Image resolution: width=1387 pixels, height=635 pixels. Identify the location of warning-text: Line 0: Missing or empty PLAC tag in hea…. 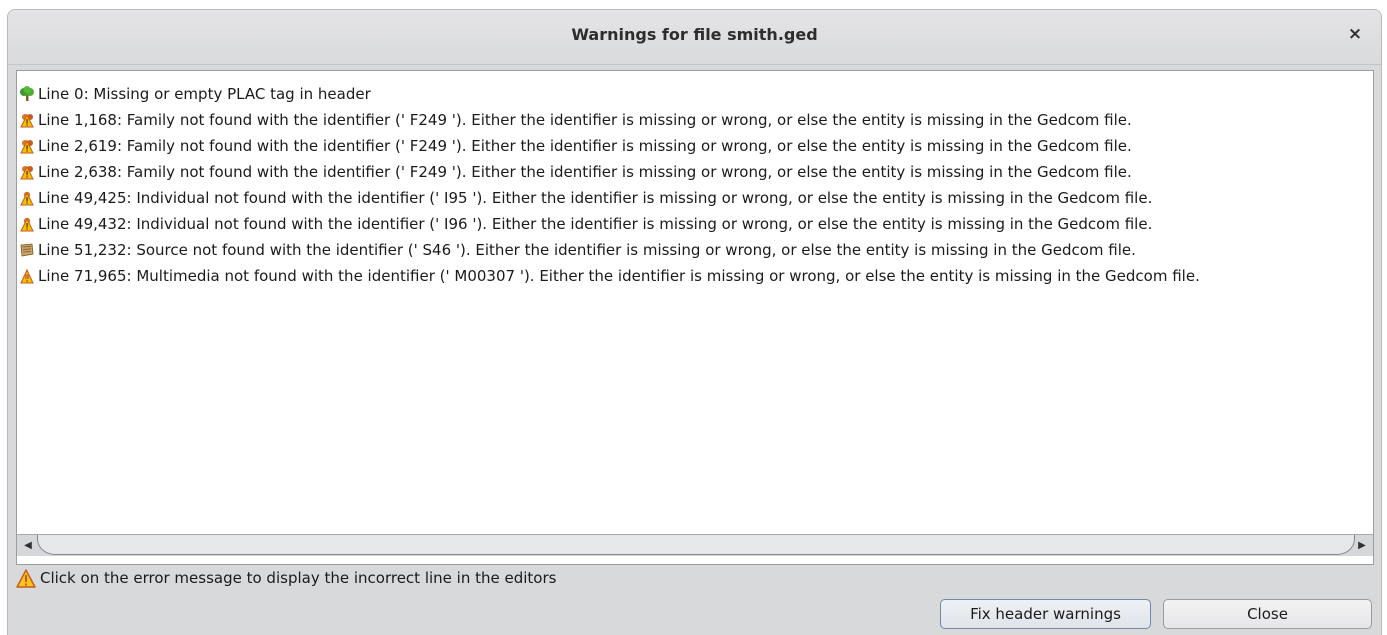
(204, 94).